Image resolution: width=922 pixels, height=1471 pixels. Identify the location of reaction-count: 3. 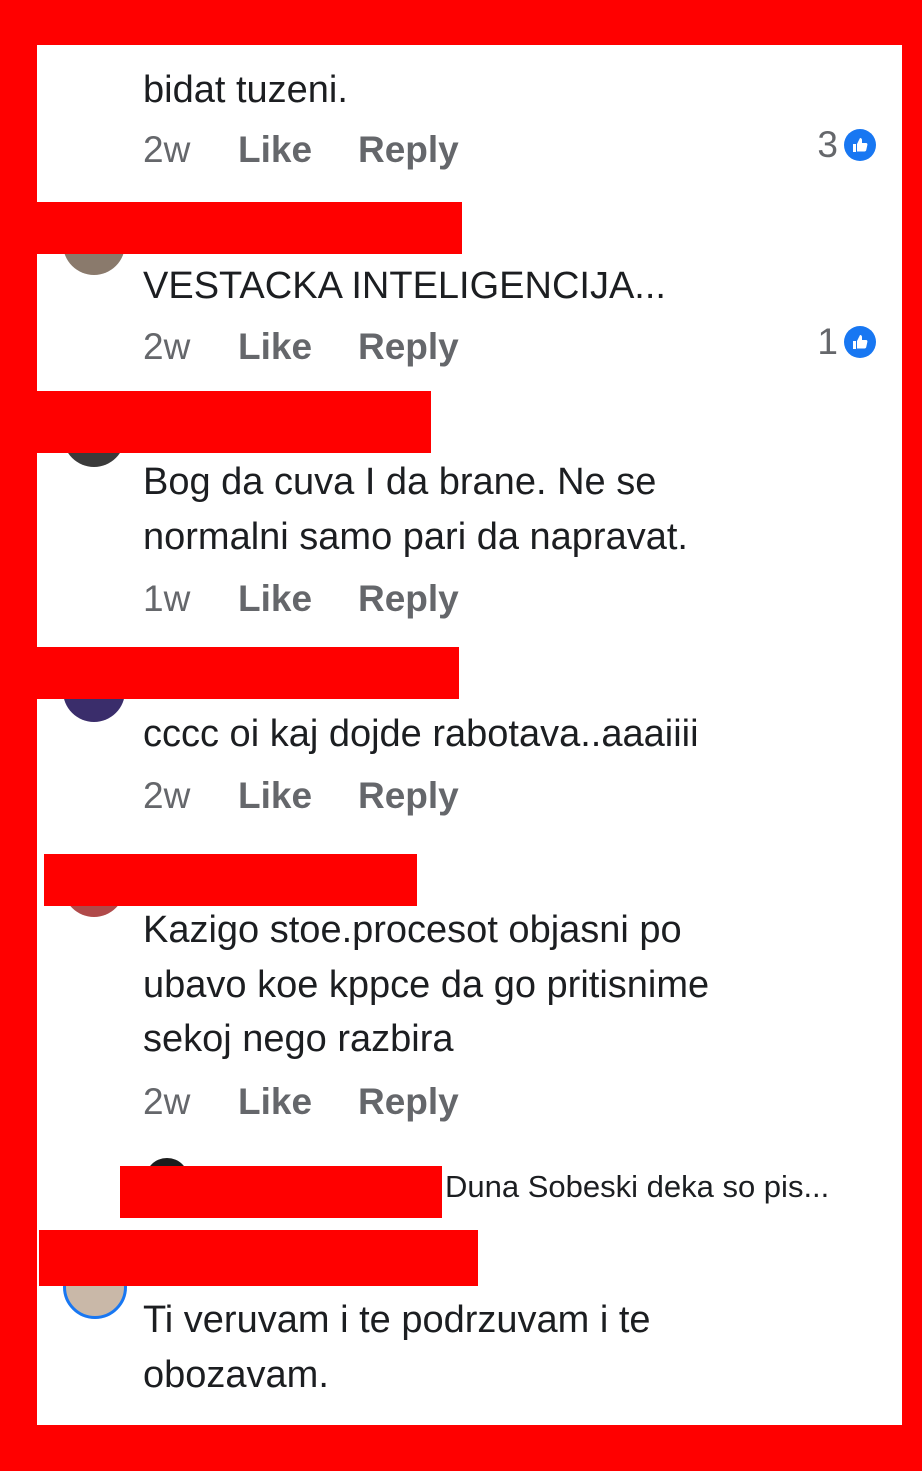
(846, 145).